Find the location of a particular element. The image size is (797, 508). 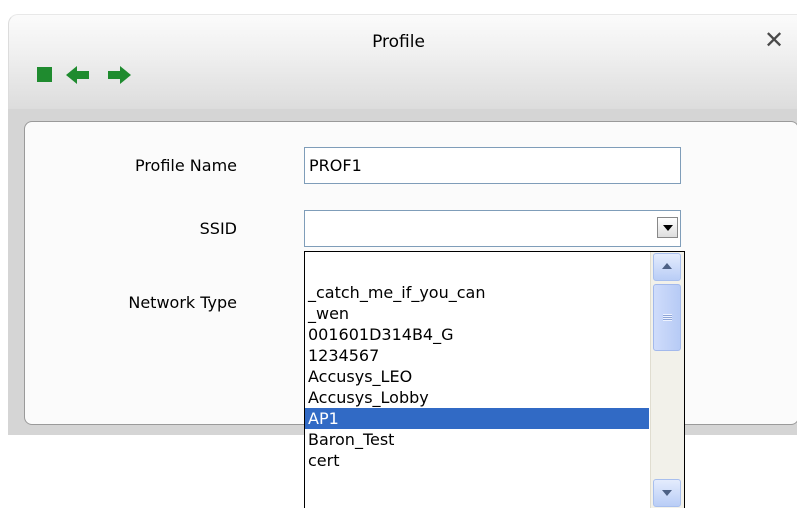

list-item: Accusys_Lobby is located at coordinates (477, 397).